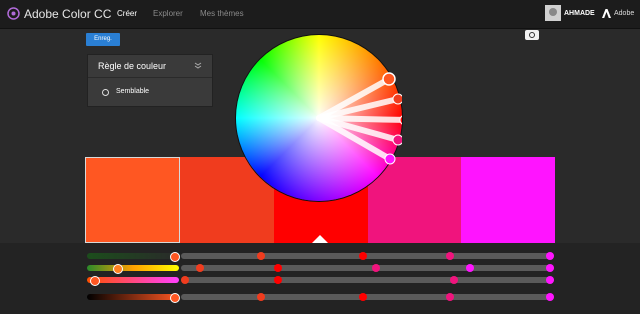 The image size is (640, 314). What do you see at coordinates (150, 80) in the screenshot?
I see `color-rule-panel: Règle de couleur Semblable` at bounding box center [150, 80].